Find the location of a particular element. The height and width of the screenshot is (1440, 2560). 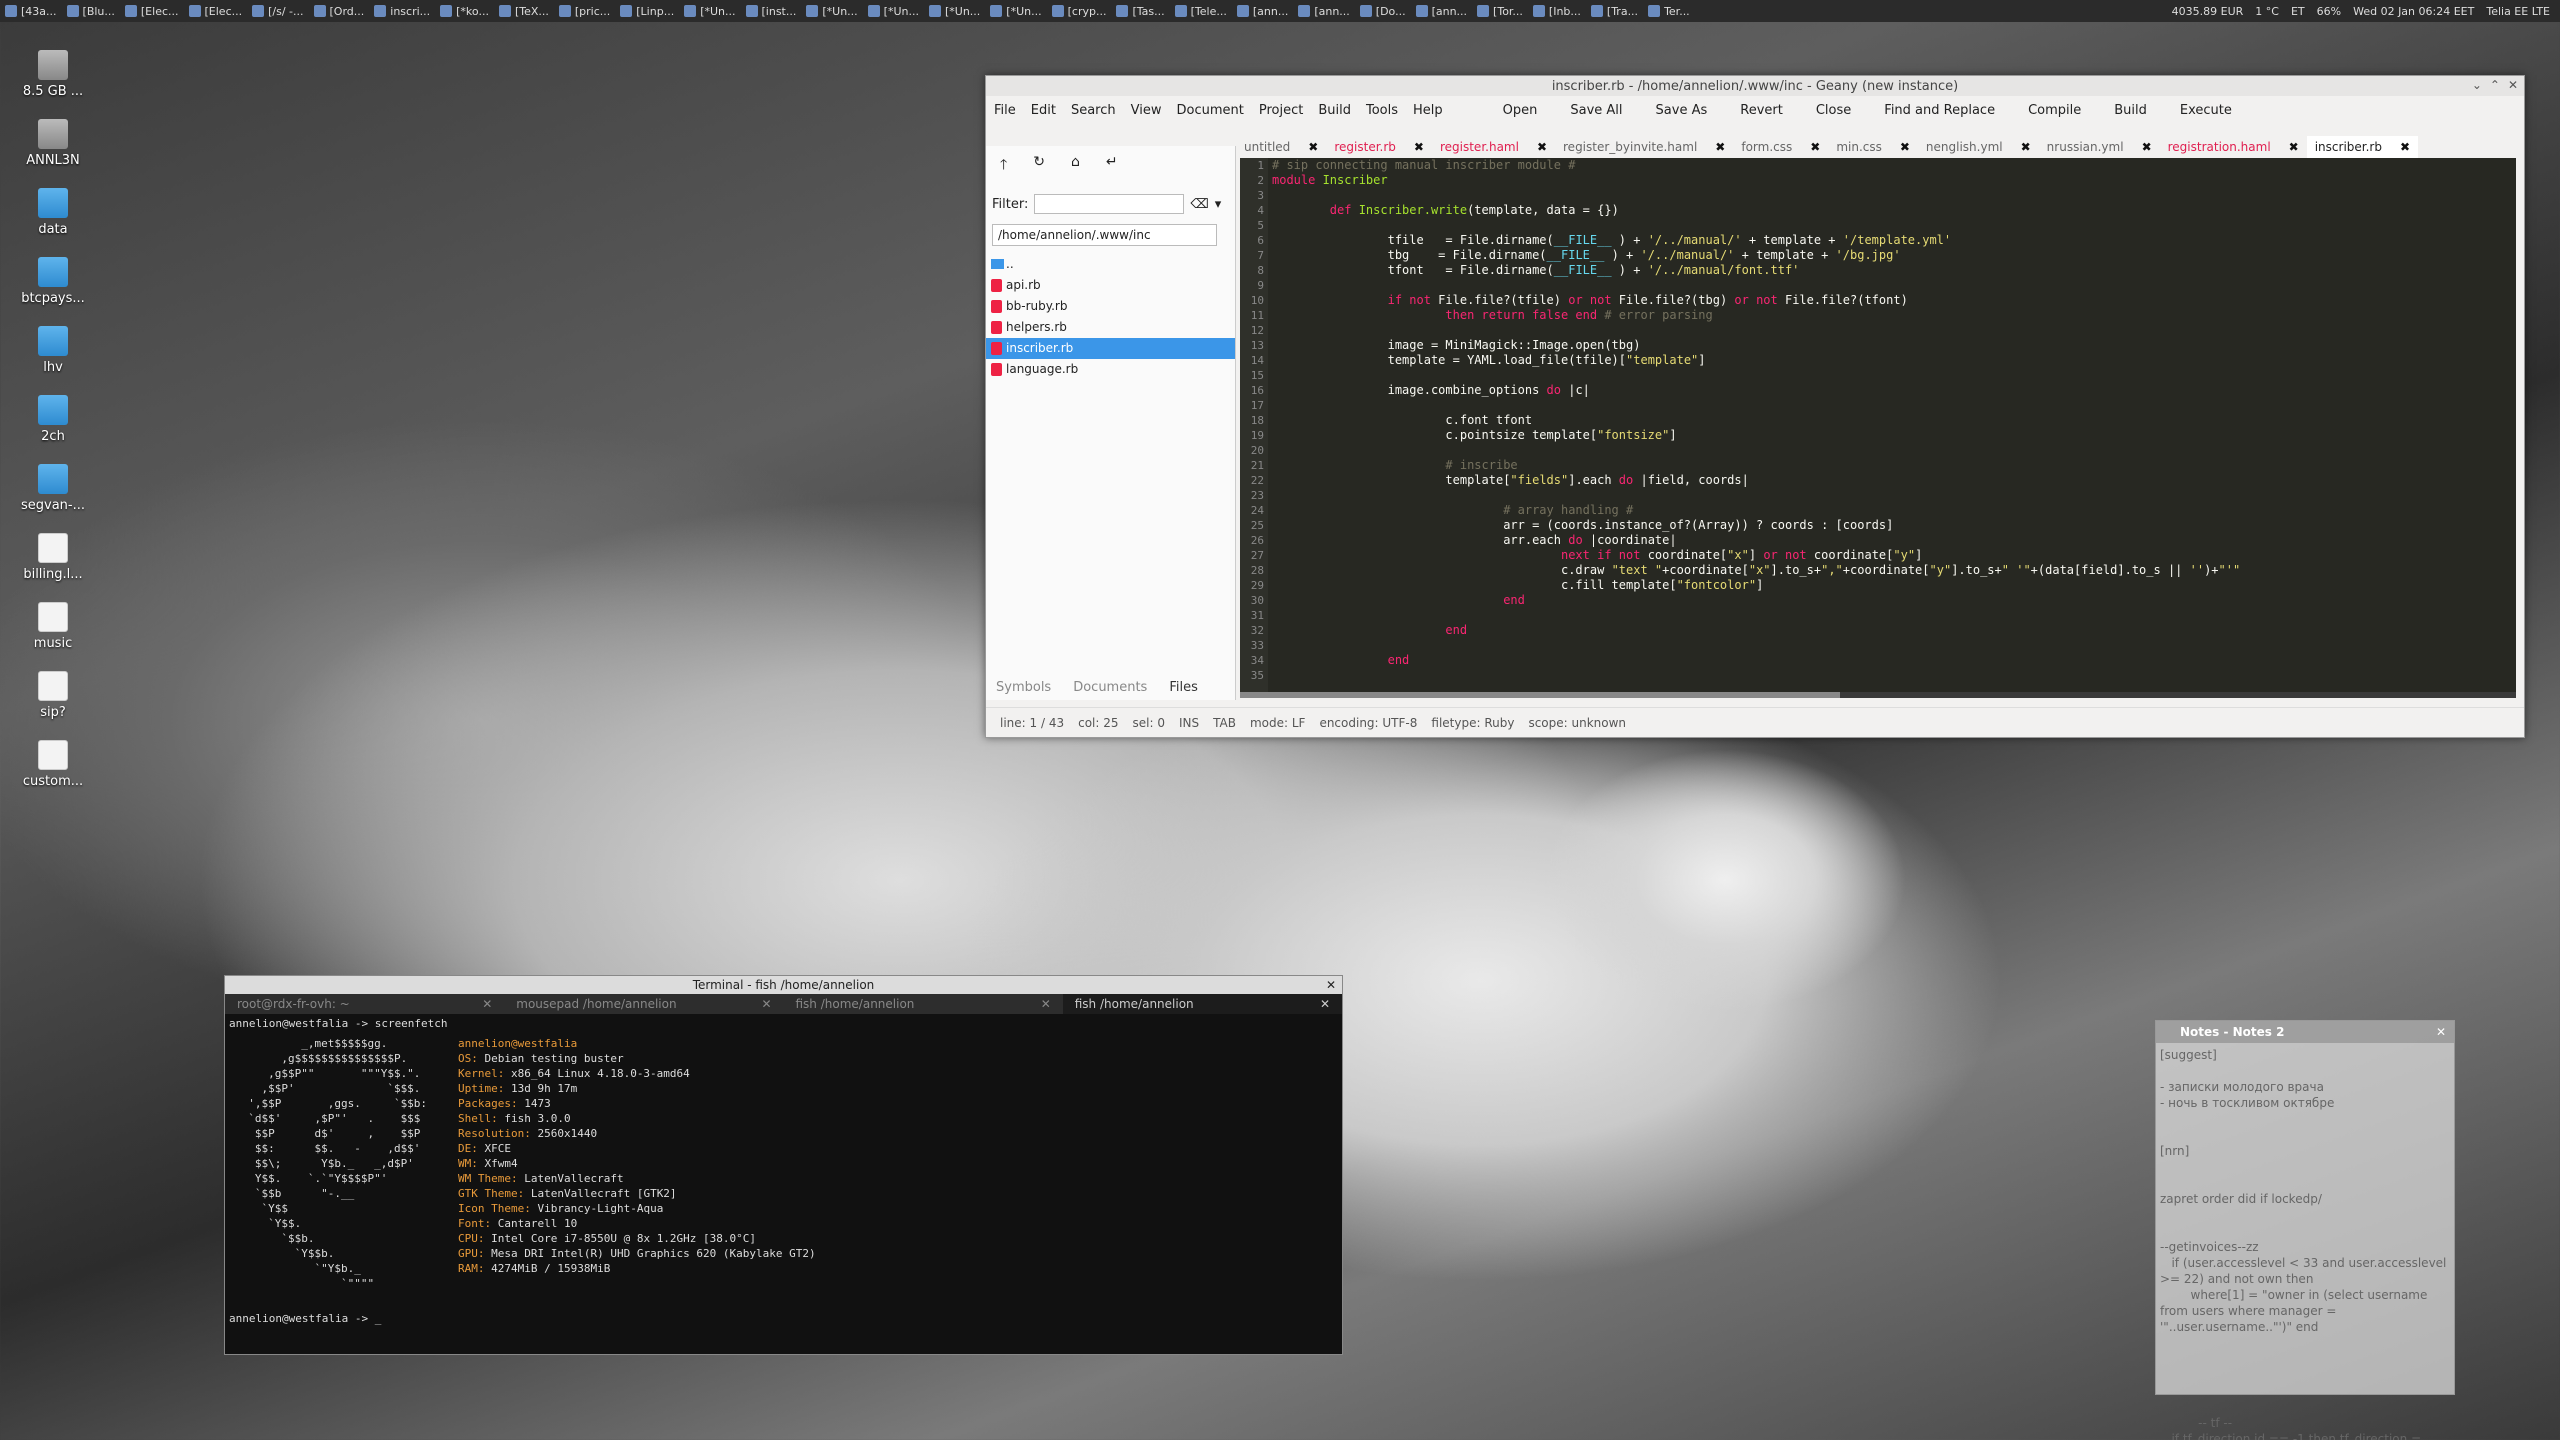

menu-item: Edit is located at coordinates (1043, 110).